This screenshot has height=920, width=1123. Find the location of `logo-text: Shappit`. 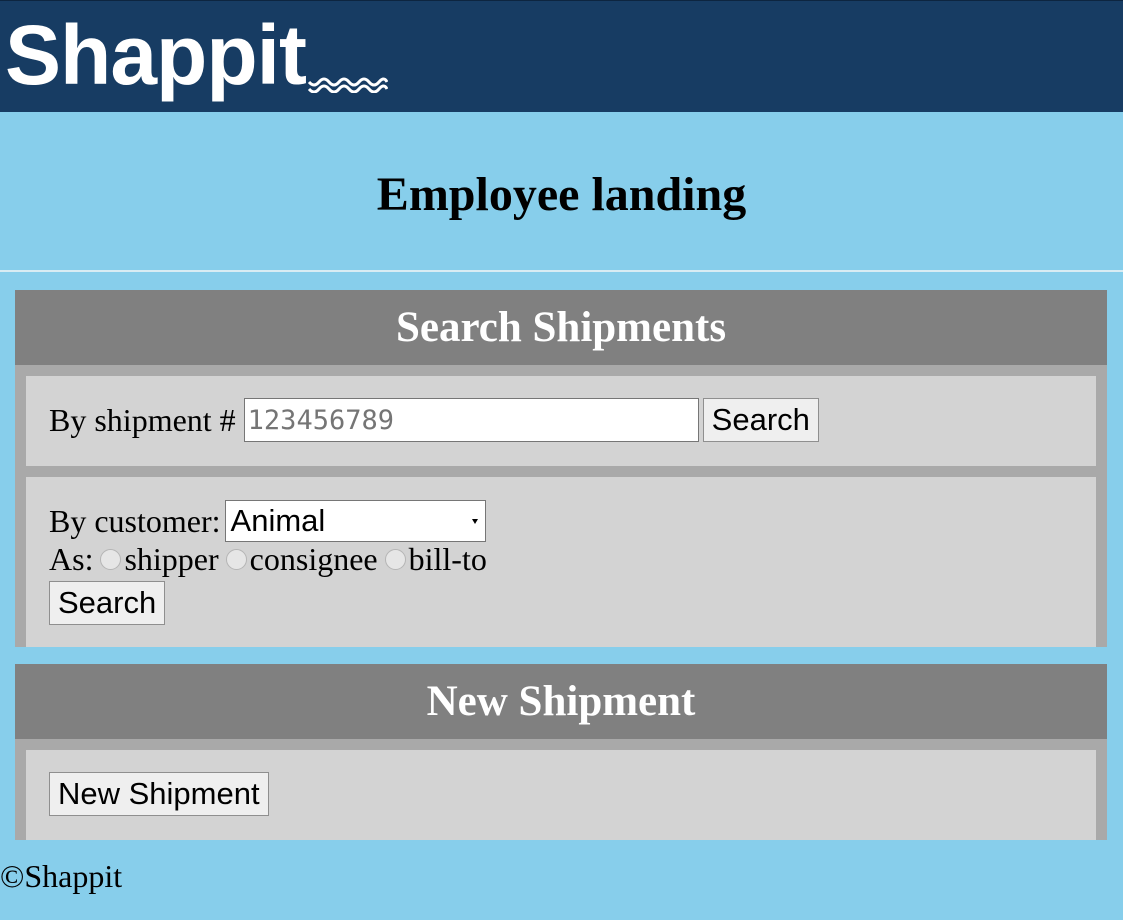

logo-text: Shappit is located at coordinates (156, 55).